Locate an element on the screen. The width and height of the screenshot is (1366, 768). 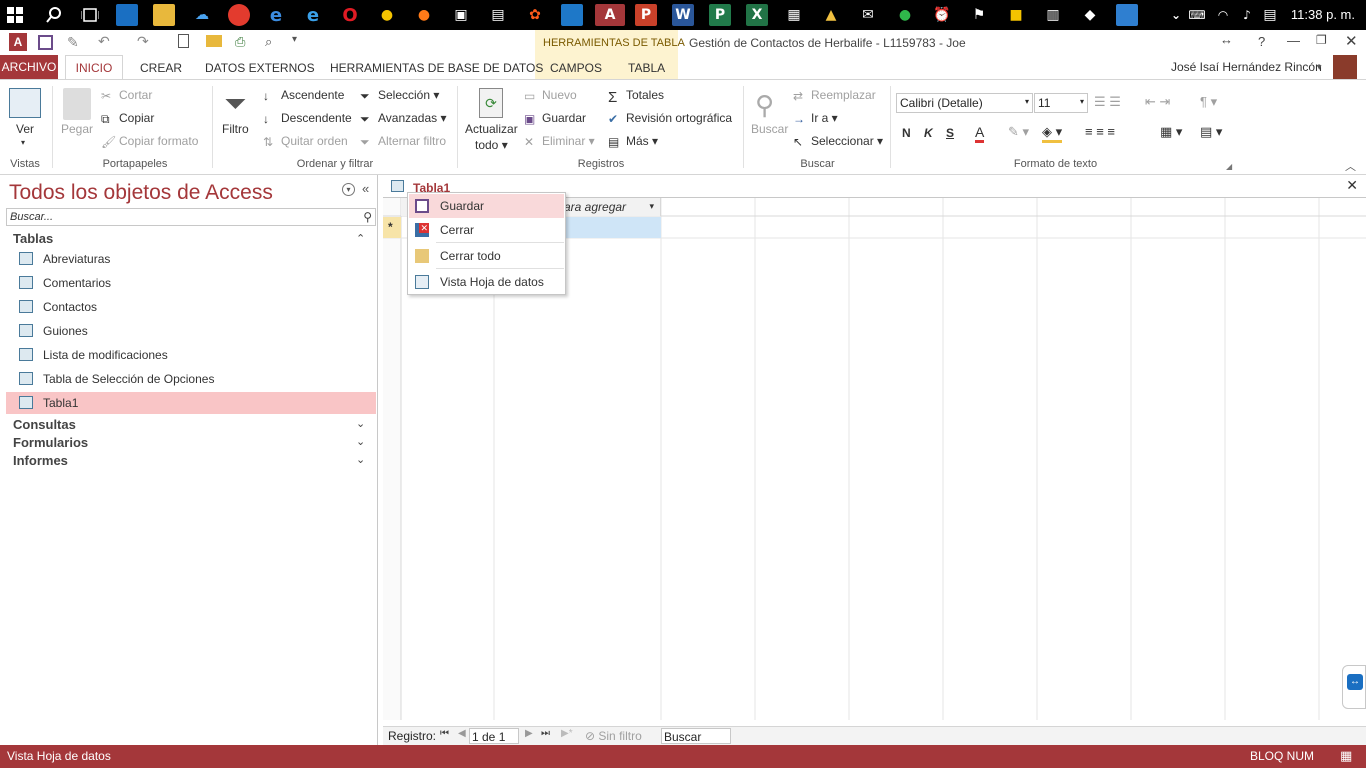
restore-icon: ❐ is located at coordinates (1321, 40).